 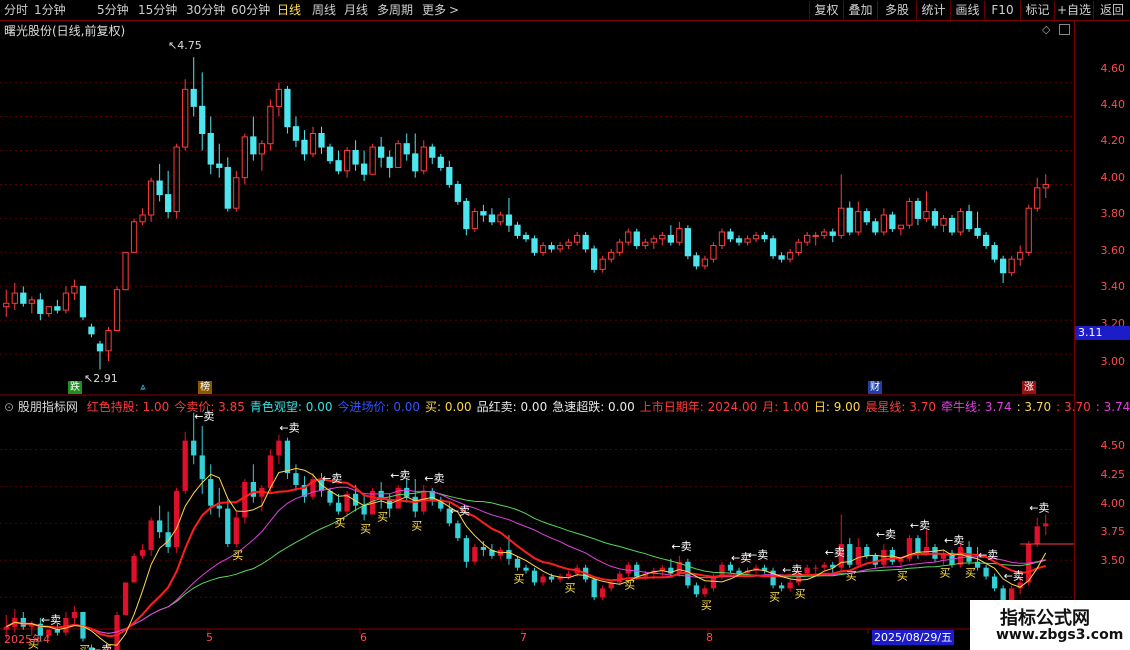 I want to click on event-tag-finance: 财, so click(x=875, y=387).